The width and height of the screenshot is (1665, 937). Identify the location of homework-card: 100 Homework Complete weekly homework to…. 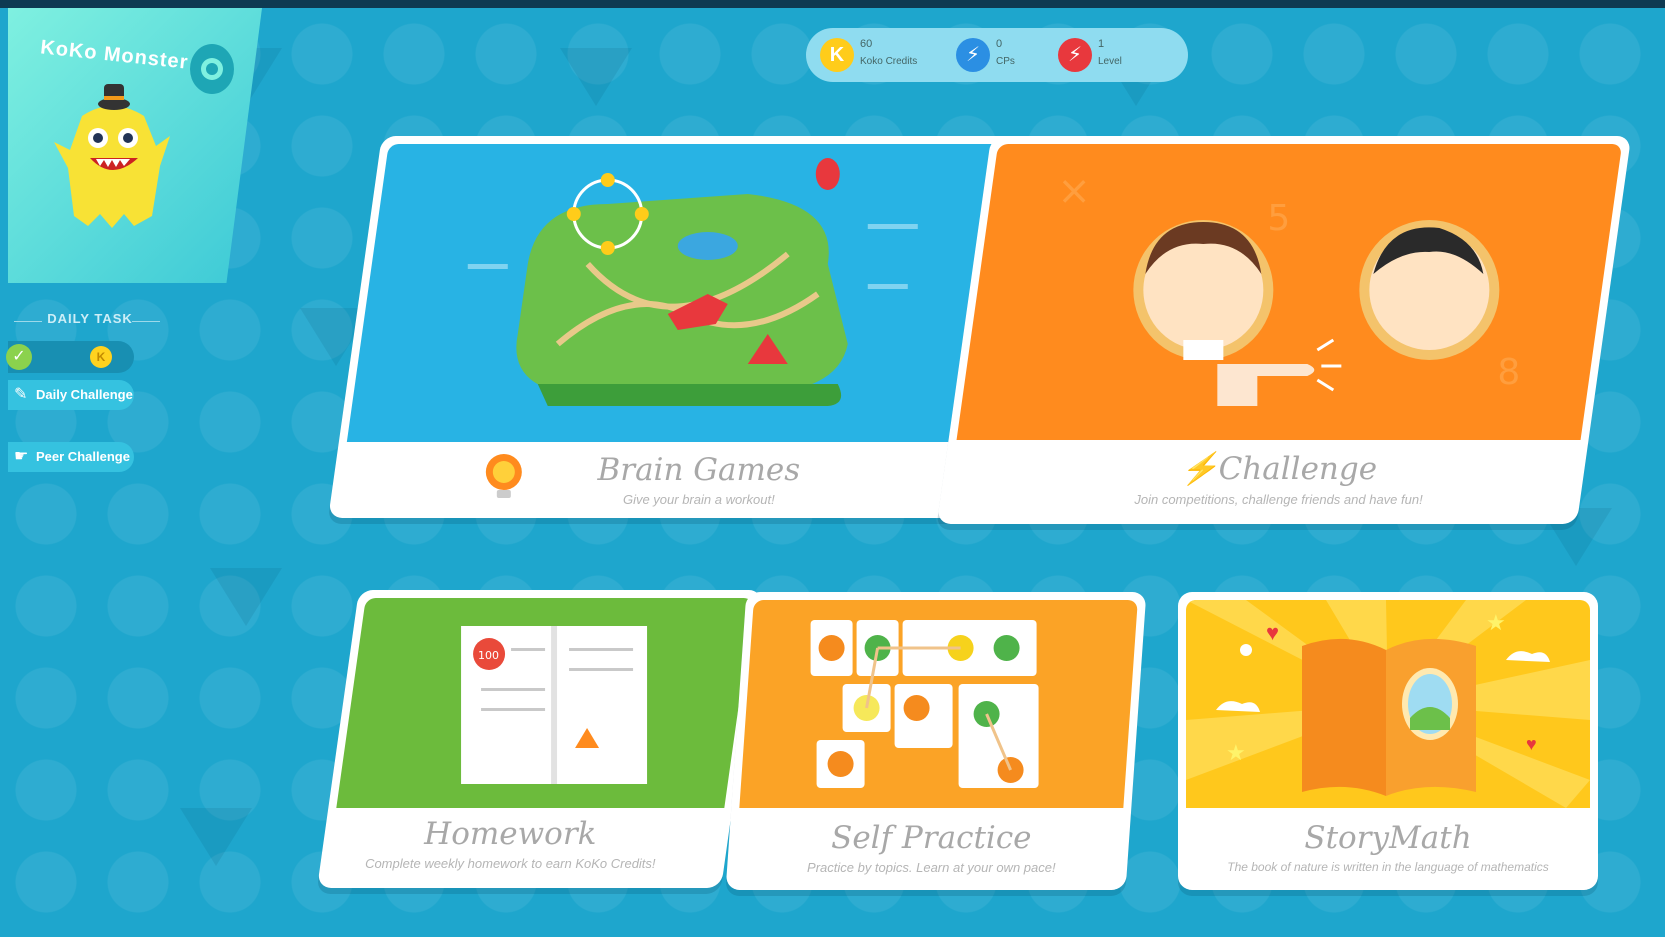
(540, 739).